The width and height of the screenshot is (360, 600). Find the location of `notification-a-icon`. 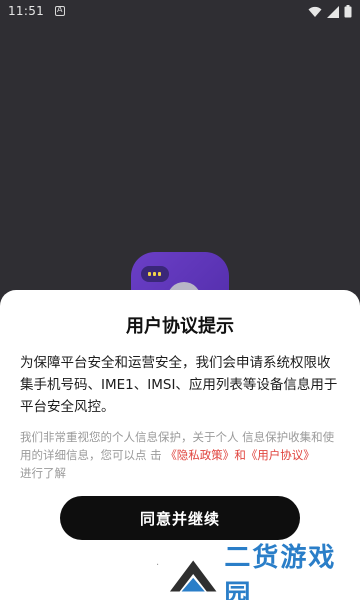

notification-a-icon is located at coordinates (60, 10).